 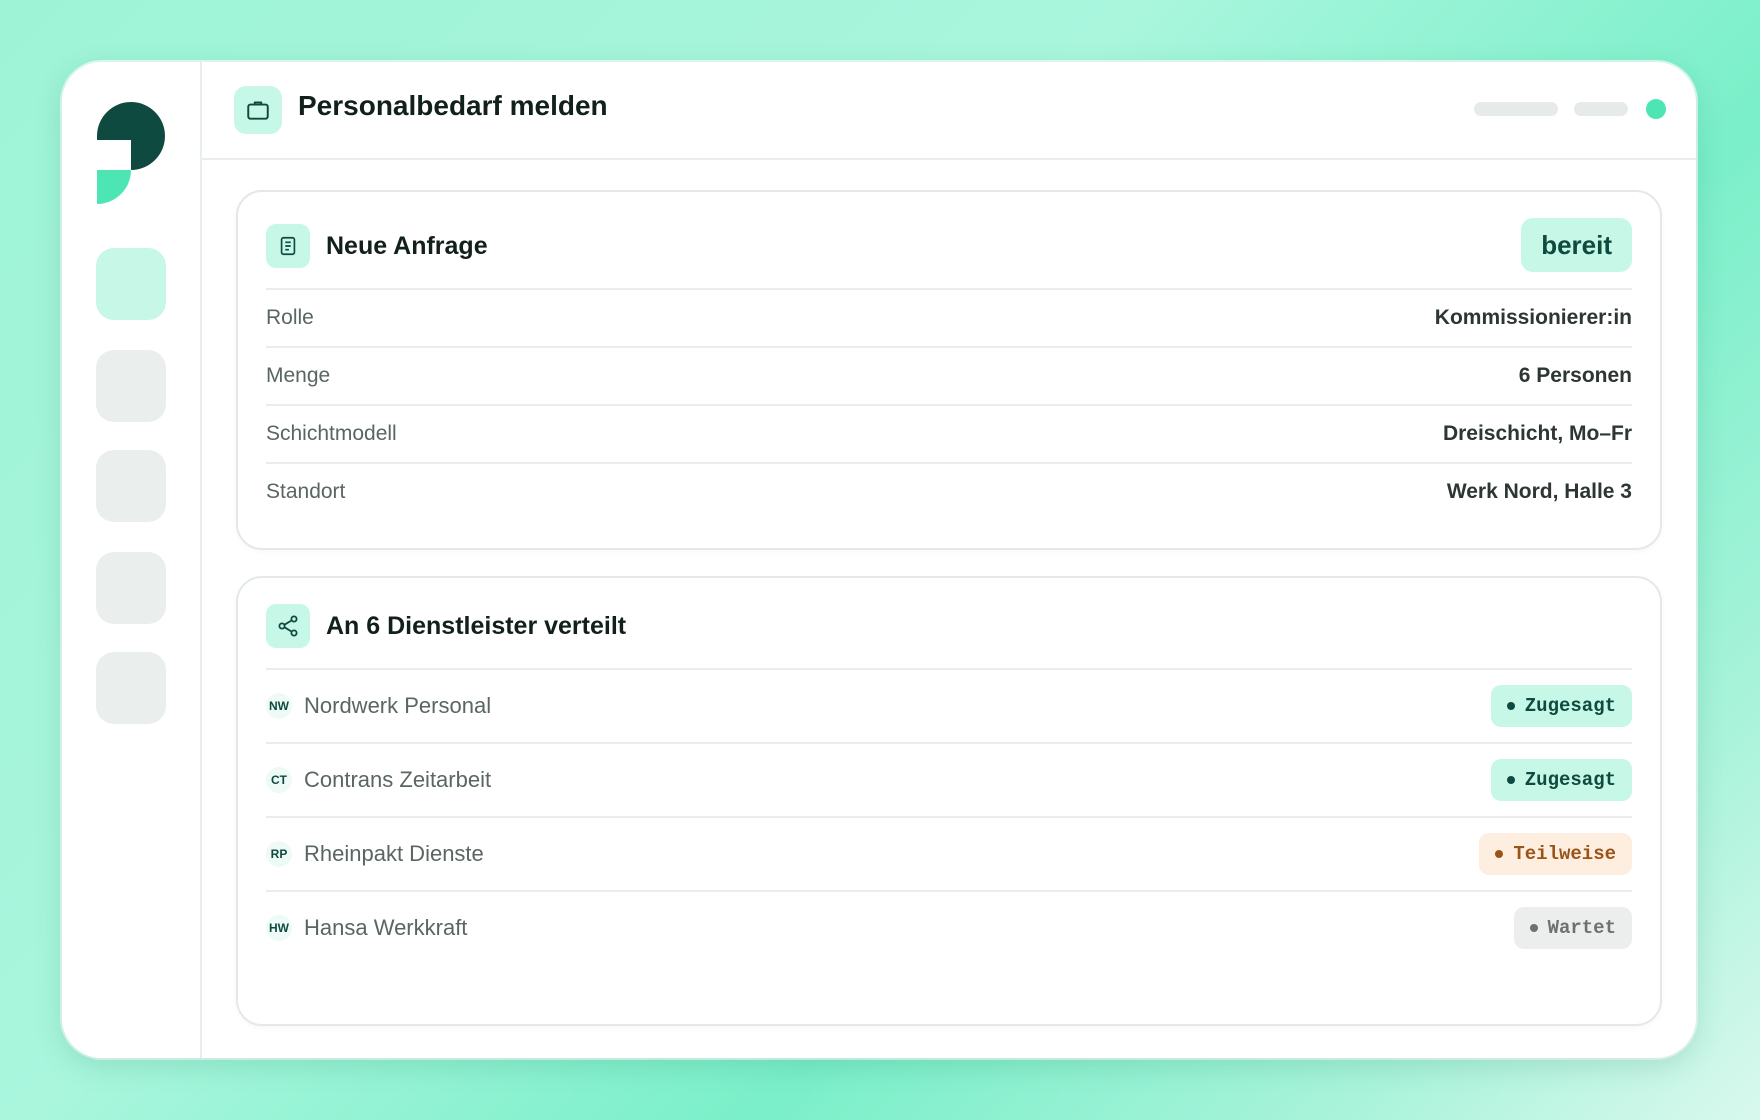 What do you see at coordinates (949, 317) in the screenshot?
I see `field-row-rolle: Rolle Kommissionierer:in` at bounding box center [949, 317].